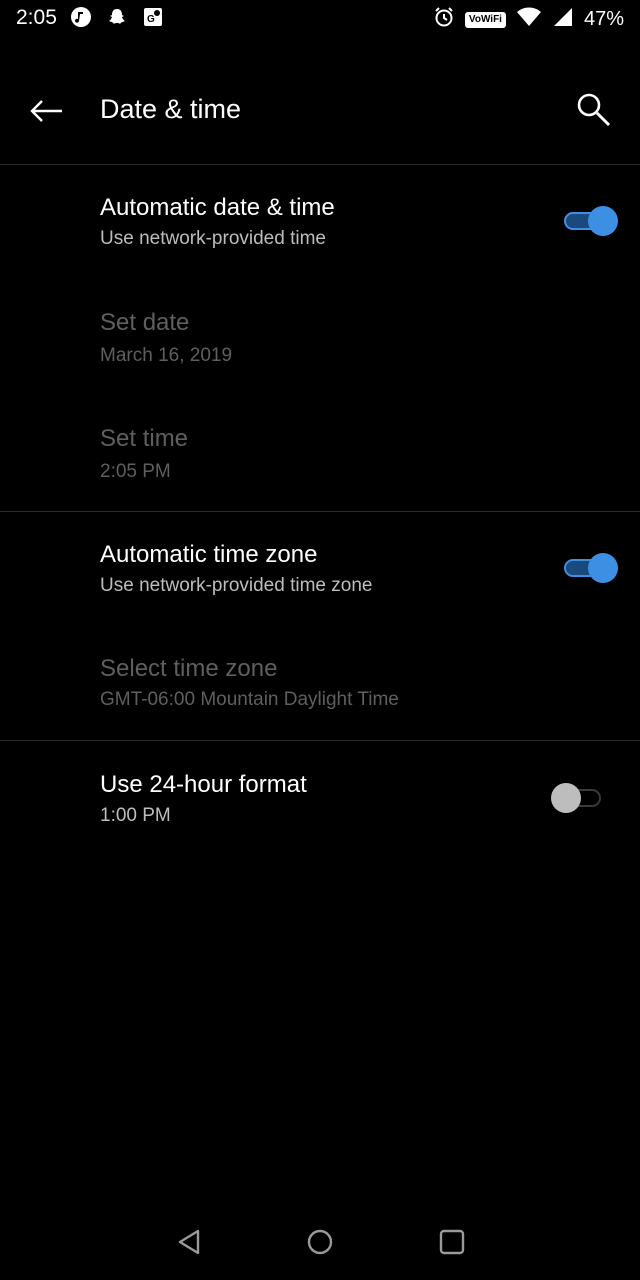 The image size is (640, 1280). Describe the element at coordinates (603, 19) in the screenshot. I see `battery-percent: 47%` at that location.